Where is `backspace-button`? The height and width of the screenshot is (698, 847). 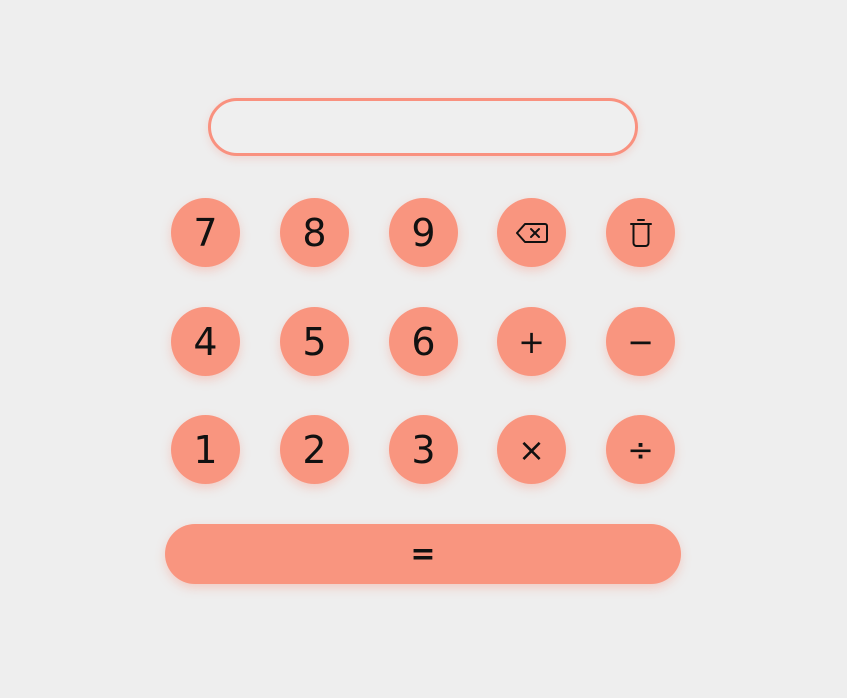
backspace-button is located at coordinates (531, 232).